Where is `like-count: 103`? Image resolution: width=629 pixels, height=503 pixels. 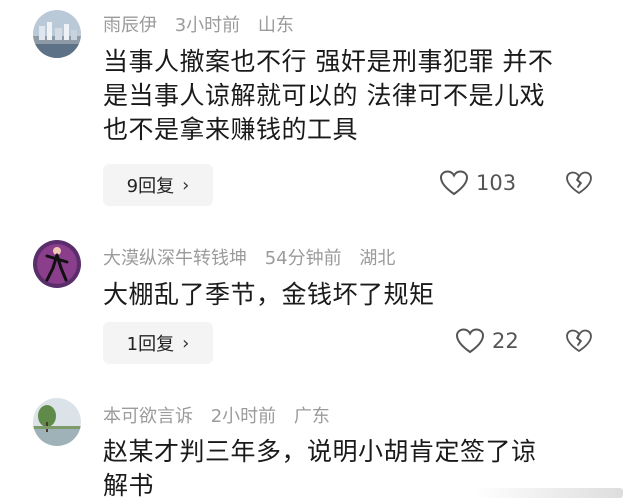
like-count: 103 is located at coordinates (496, 183).